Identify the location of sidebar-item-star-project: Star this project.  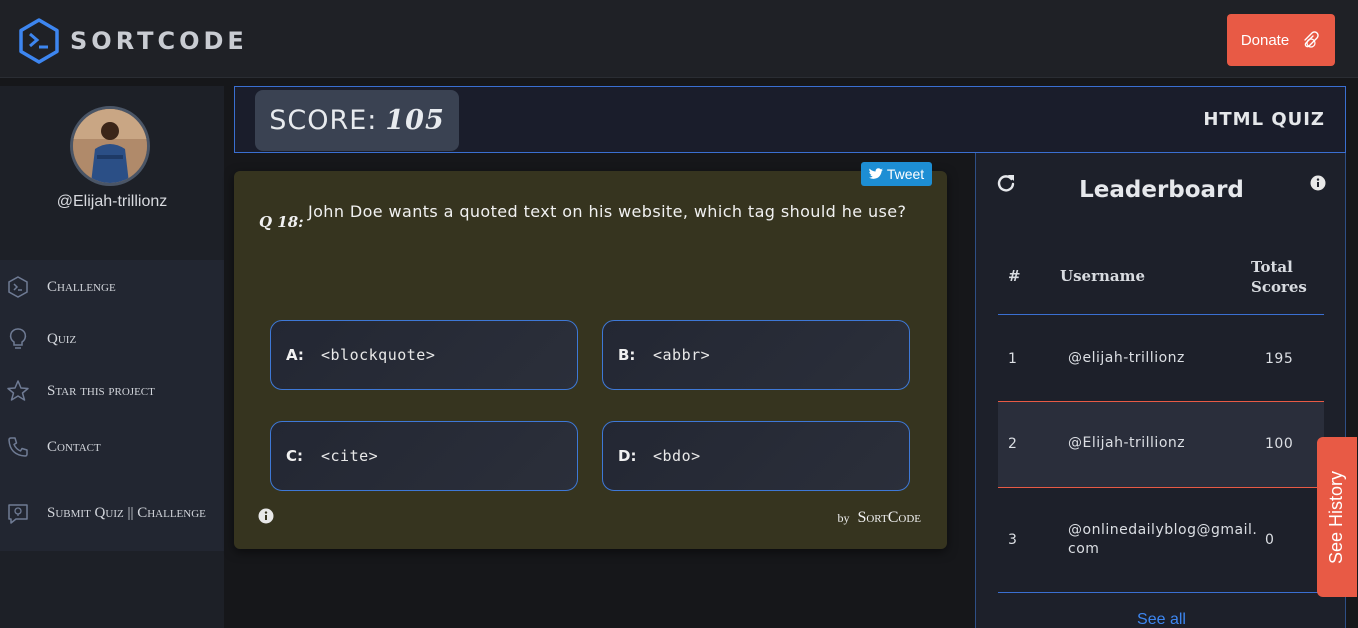
(112, 391).